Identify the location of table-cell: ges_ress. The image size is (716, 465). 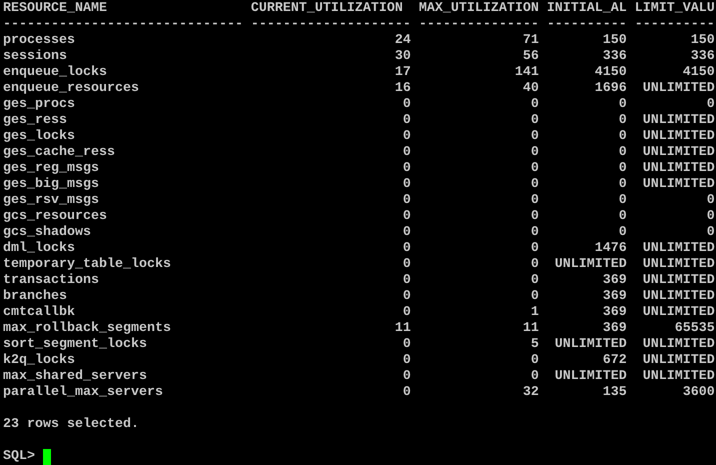
(35, 121).